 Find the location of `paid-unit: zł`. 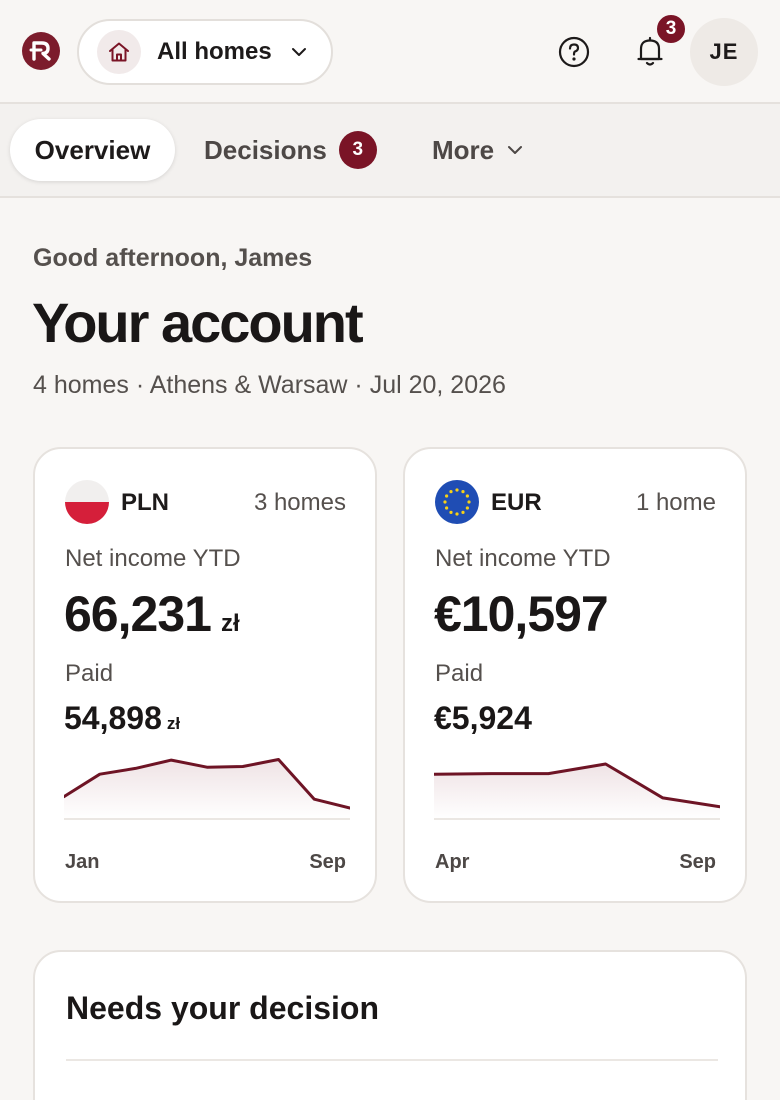

paid-unit: zł is located at coordinates (173, 723).